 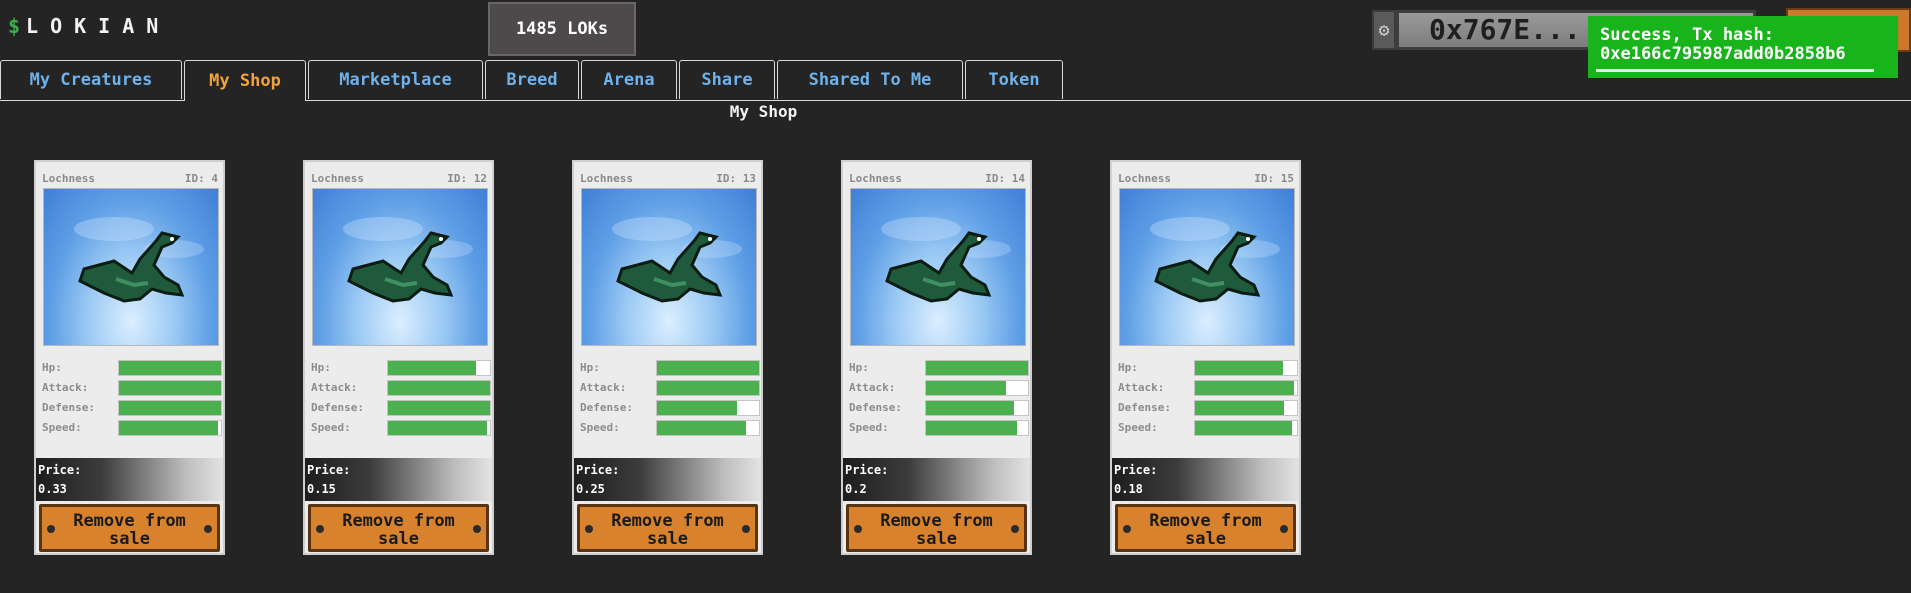 What do you see at coordinates (89, 26) in the screenshot?
I see `app-logo: $LOKIAN` at bounding box center [89, 26].